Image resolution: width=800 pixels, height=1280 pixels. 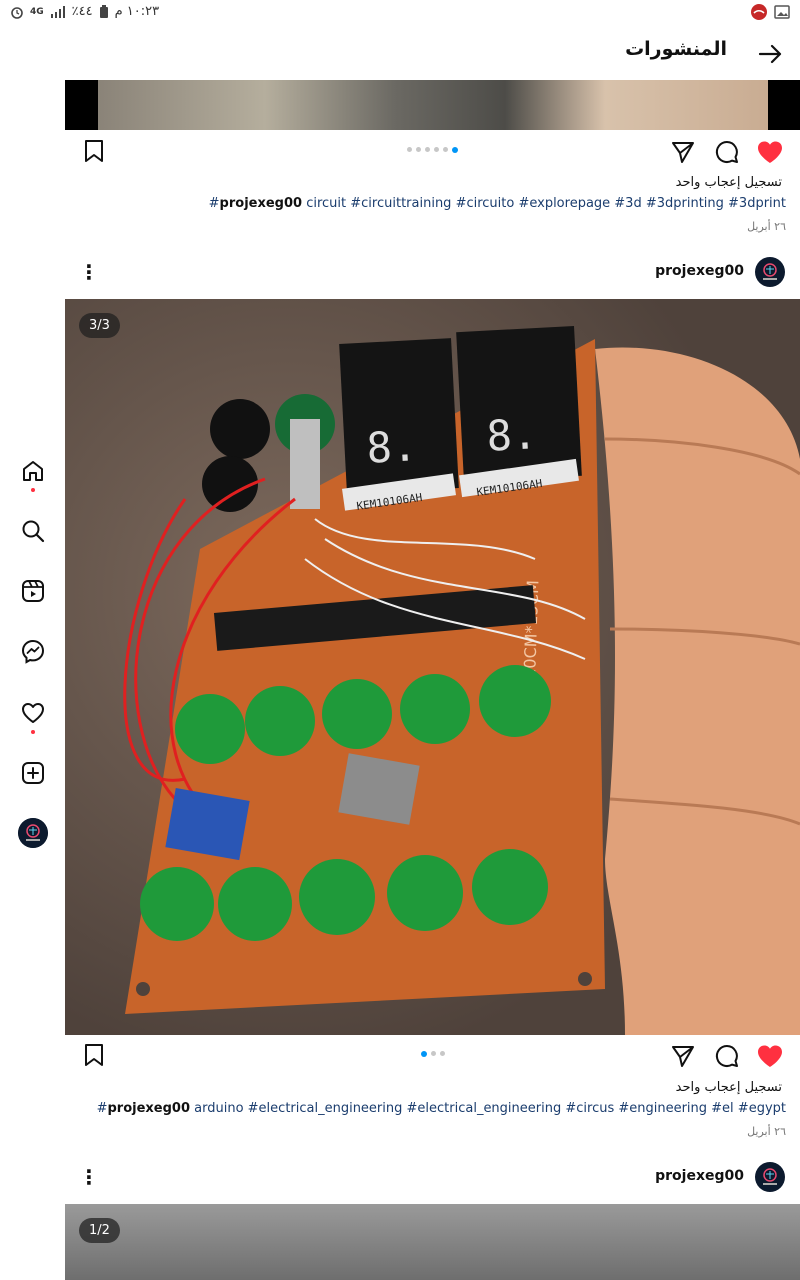 I want to click on post-2-avatar, so click(x=770, y=272).